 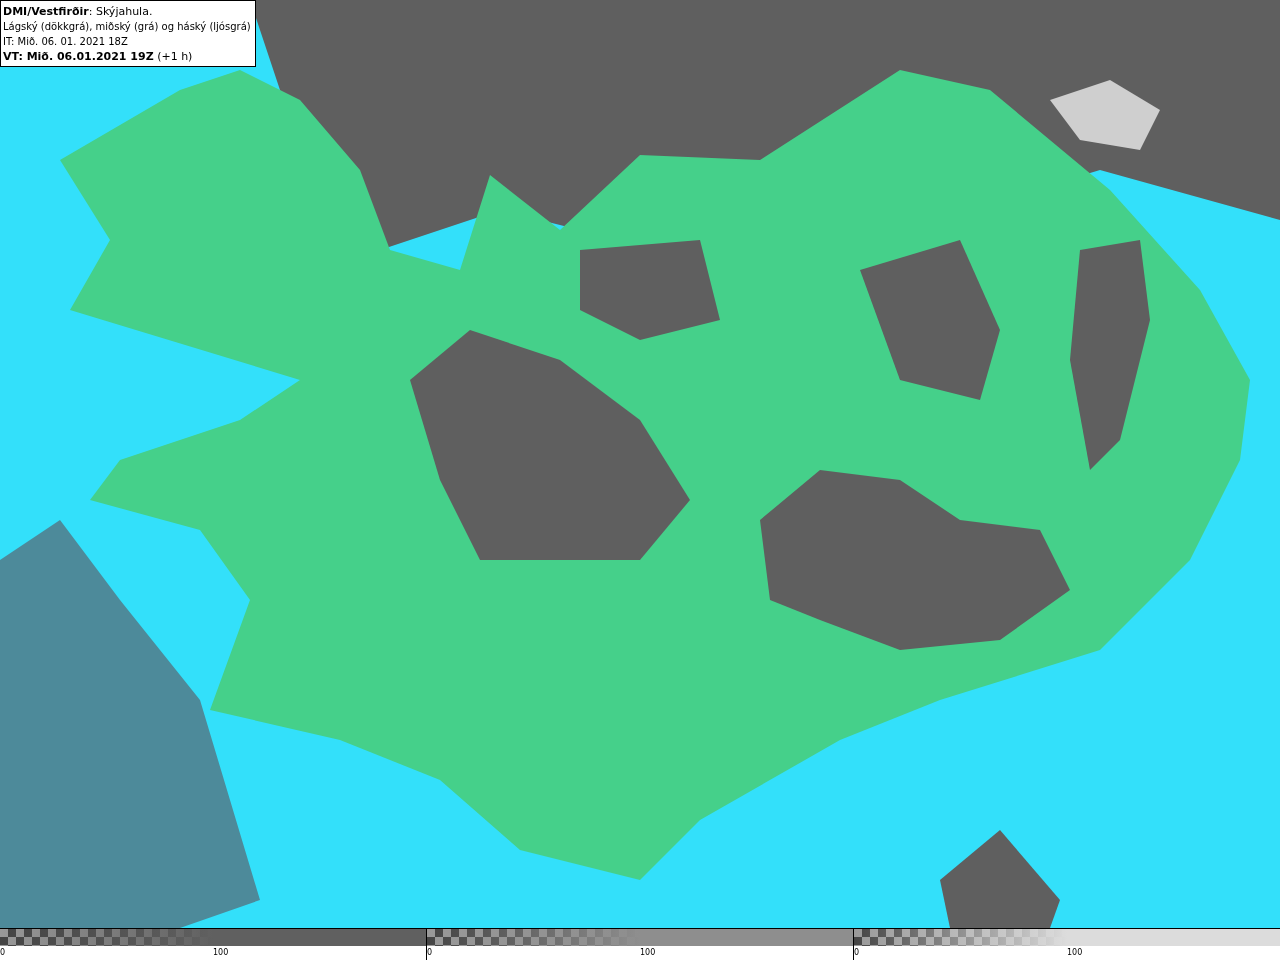 What do you see at coordinates (66, 42) in the screenshot?
I see `initial-time: IT: Mið. 06. 01. 2021 18Z` at bounding box center [66, 42].